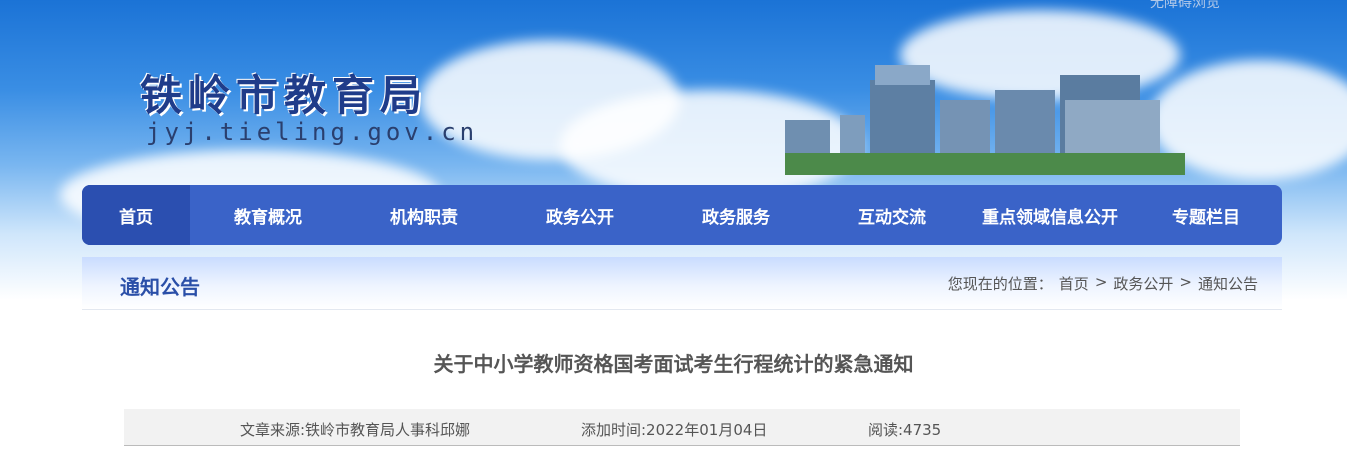 This screenshot has height=457, width=1347. I want to click on accessibility-link: 无障碍浏览, so click(1185, 6).